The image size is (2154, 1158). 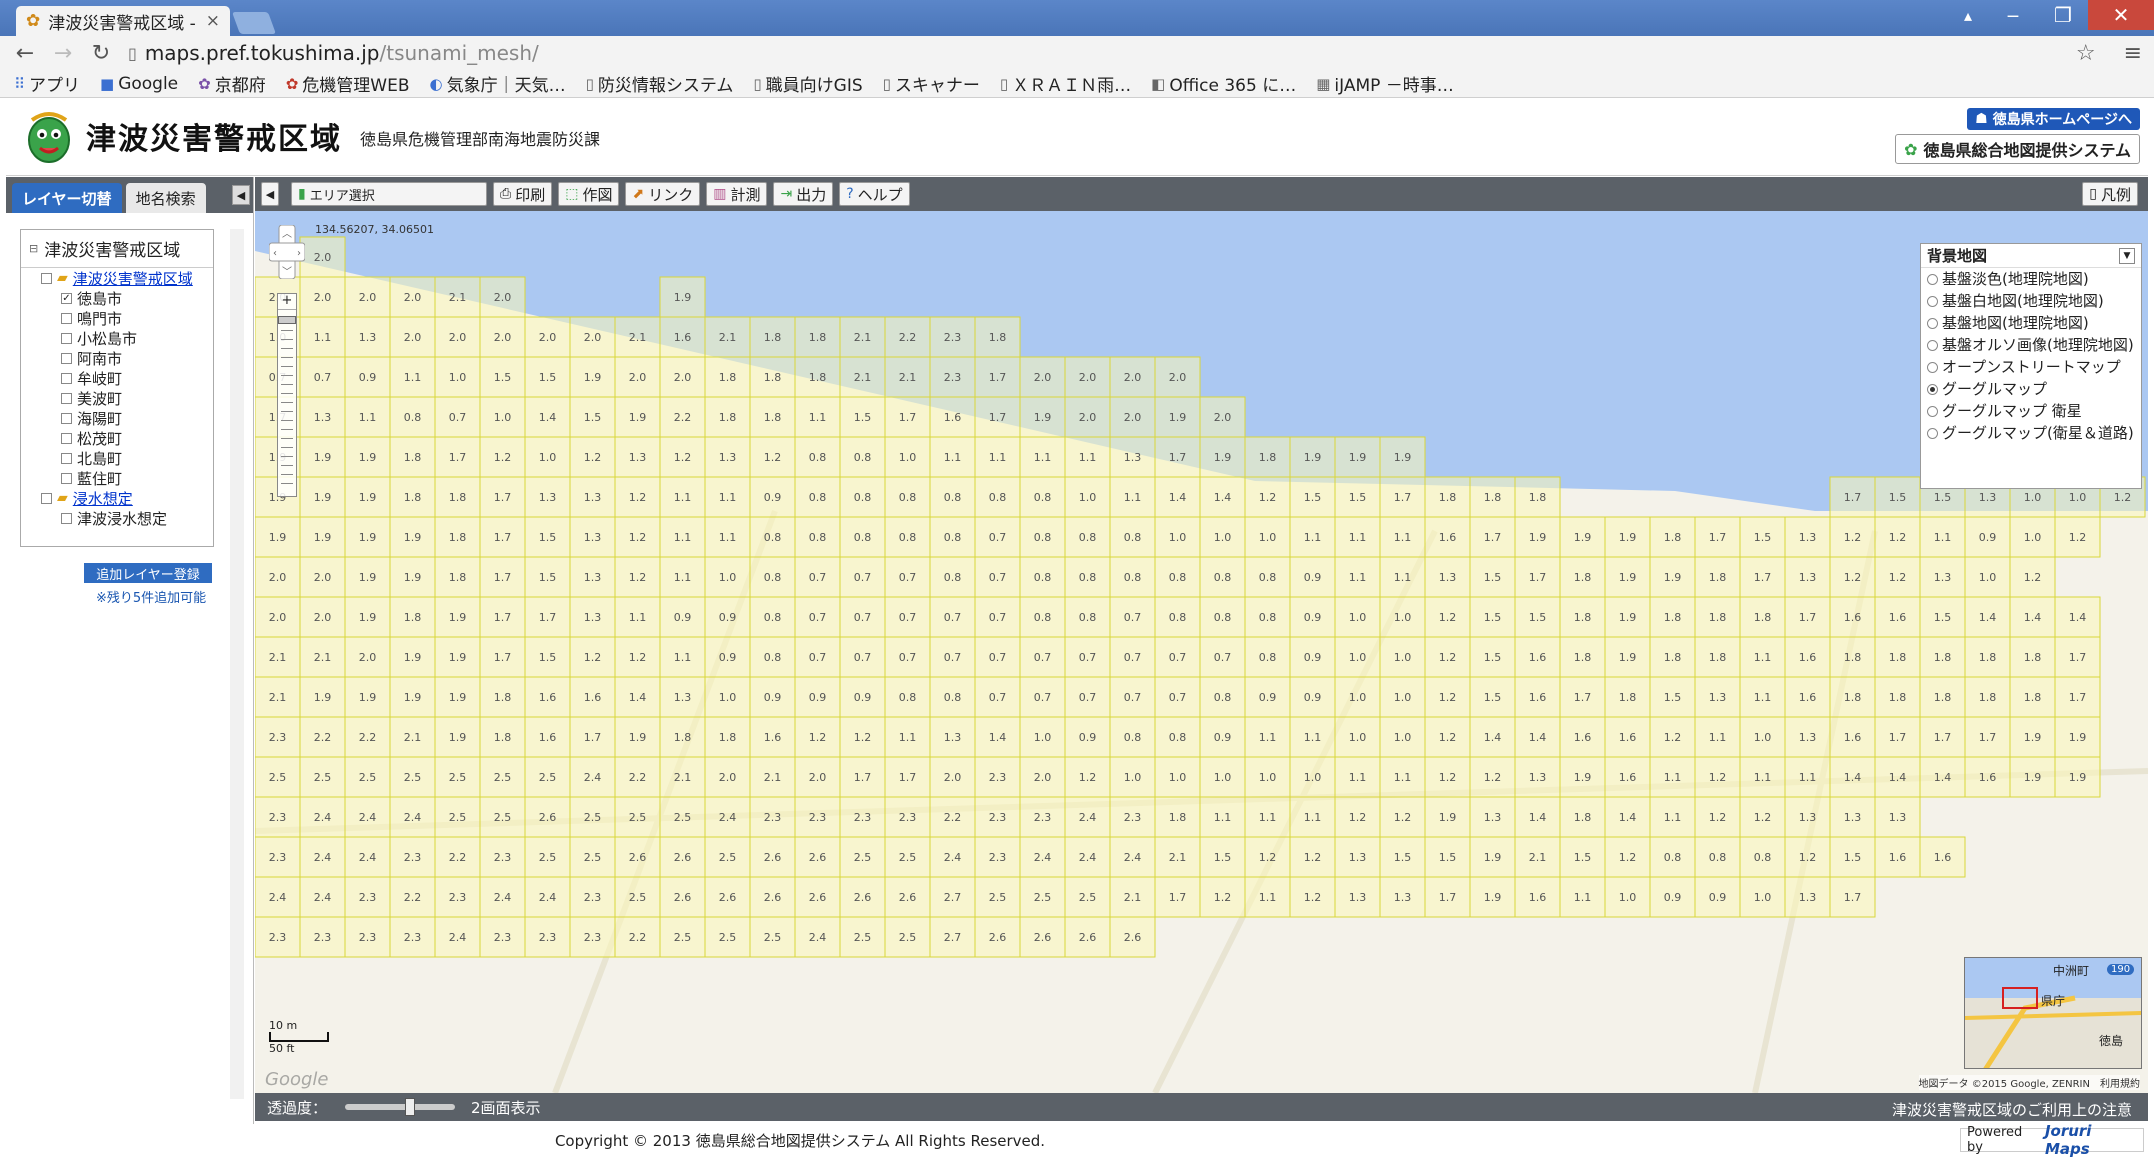 I want to click on powered-by-badge: Powered by Joruri Maps, so click(x=2052, y=1140).